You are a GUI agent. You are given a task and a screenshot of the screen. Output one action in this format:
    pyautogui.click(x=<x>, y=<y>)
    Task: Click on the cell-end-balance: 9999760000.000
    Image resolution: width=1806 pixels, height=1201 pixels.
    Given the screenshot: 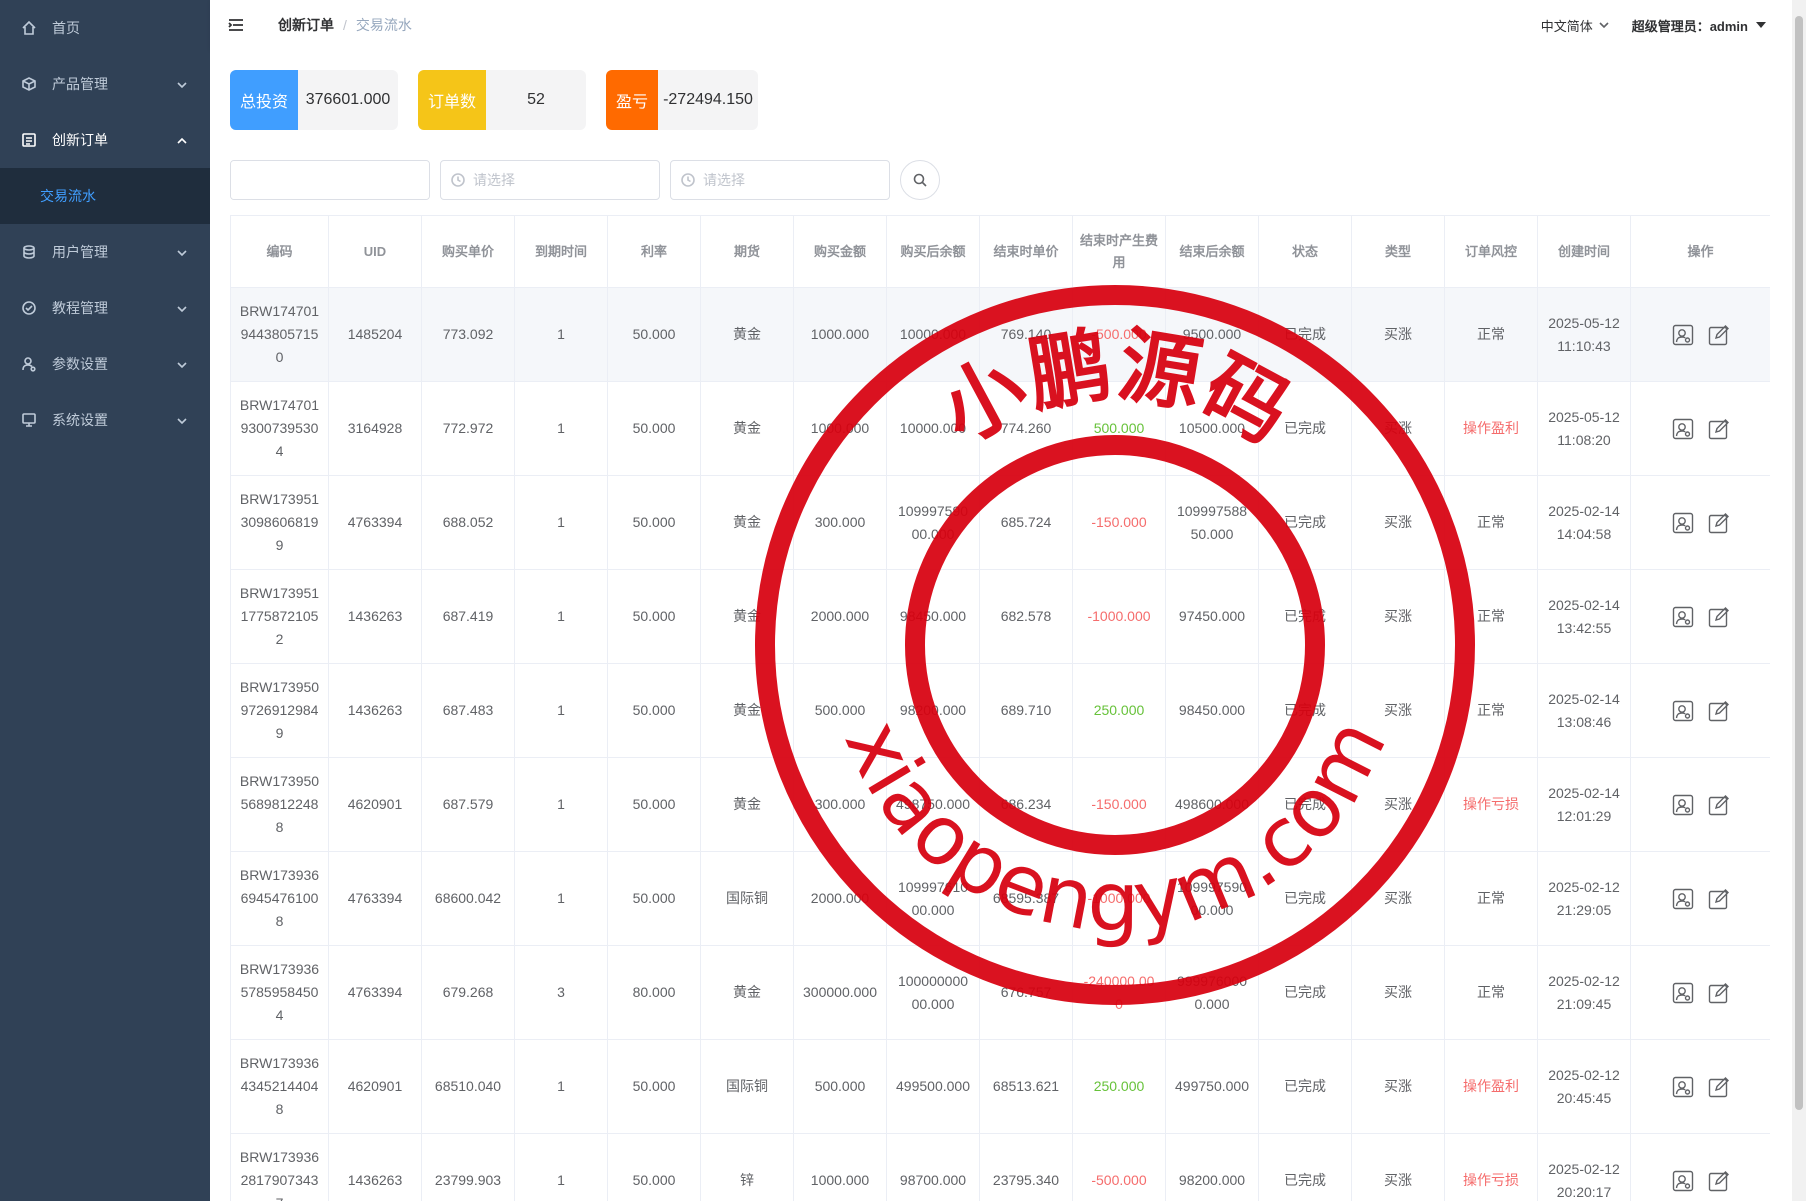 What is the action you would take?
    pyautogui.click(x=1212, y=992)
    